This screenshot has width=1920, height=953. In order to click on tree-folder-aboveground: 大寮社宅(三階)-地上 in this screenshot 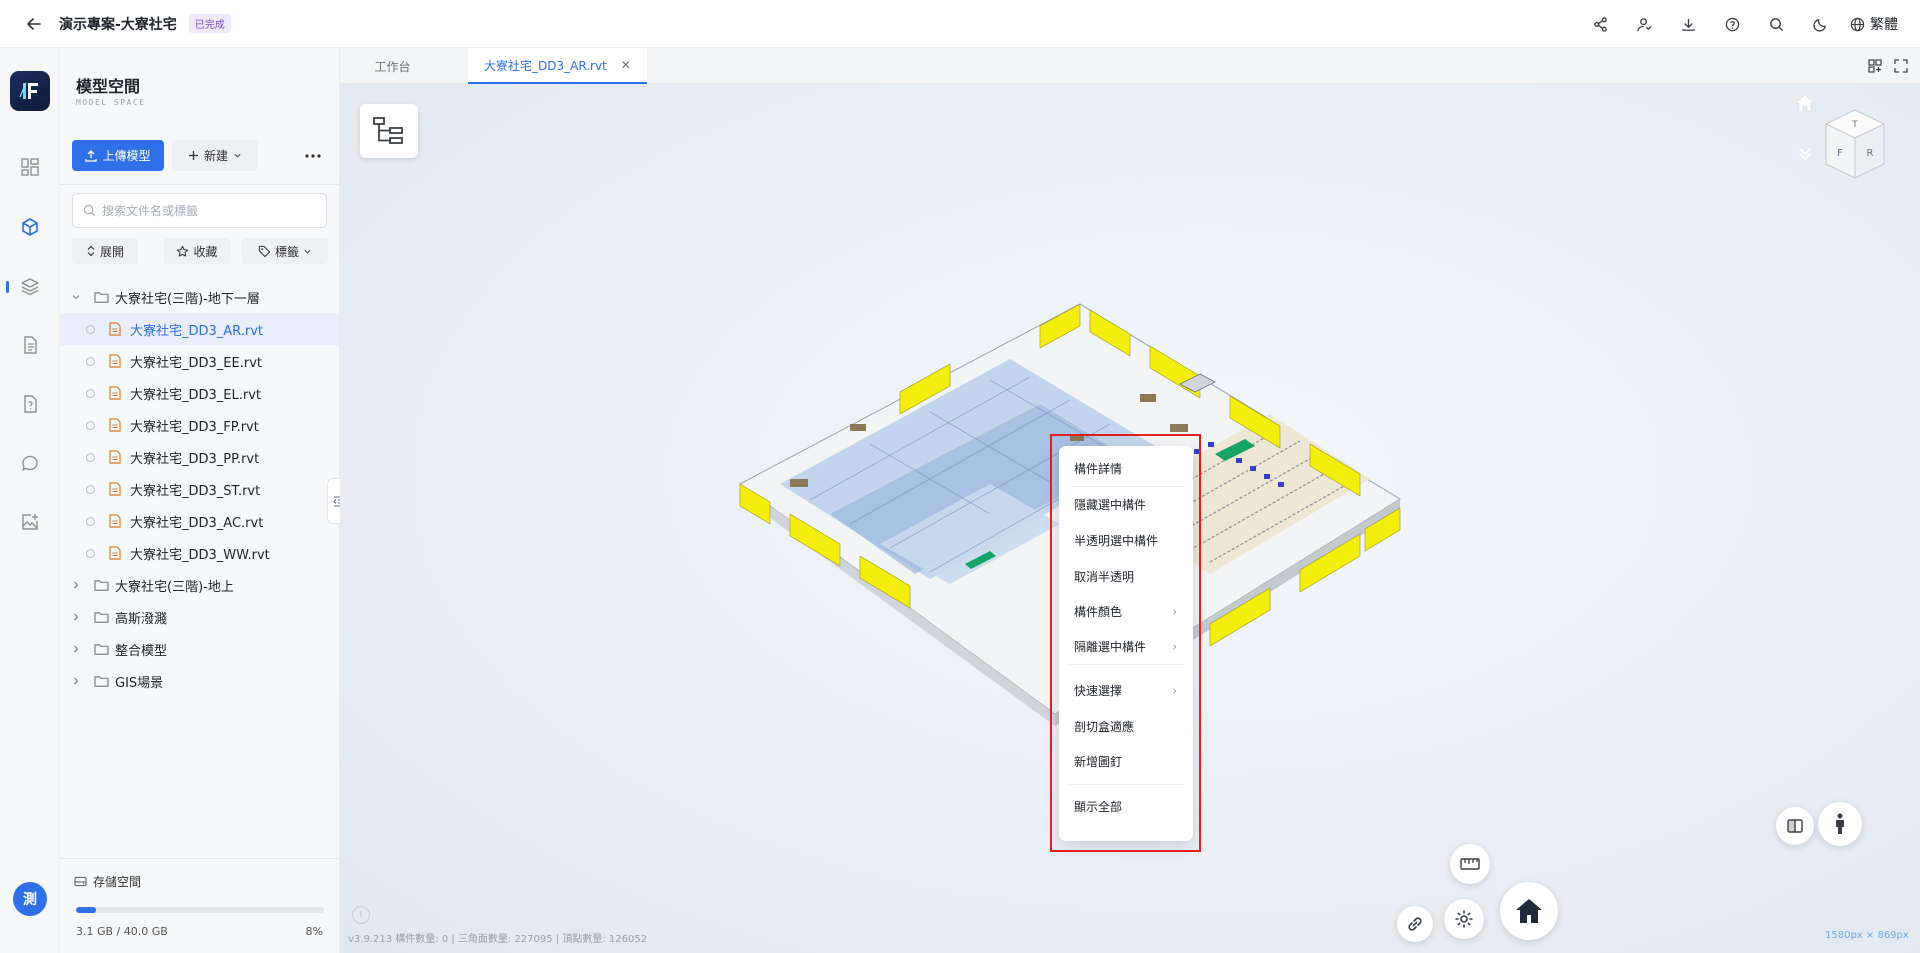, I will do `click(199, 585)`.